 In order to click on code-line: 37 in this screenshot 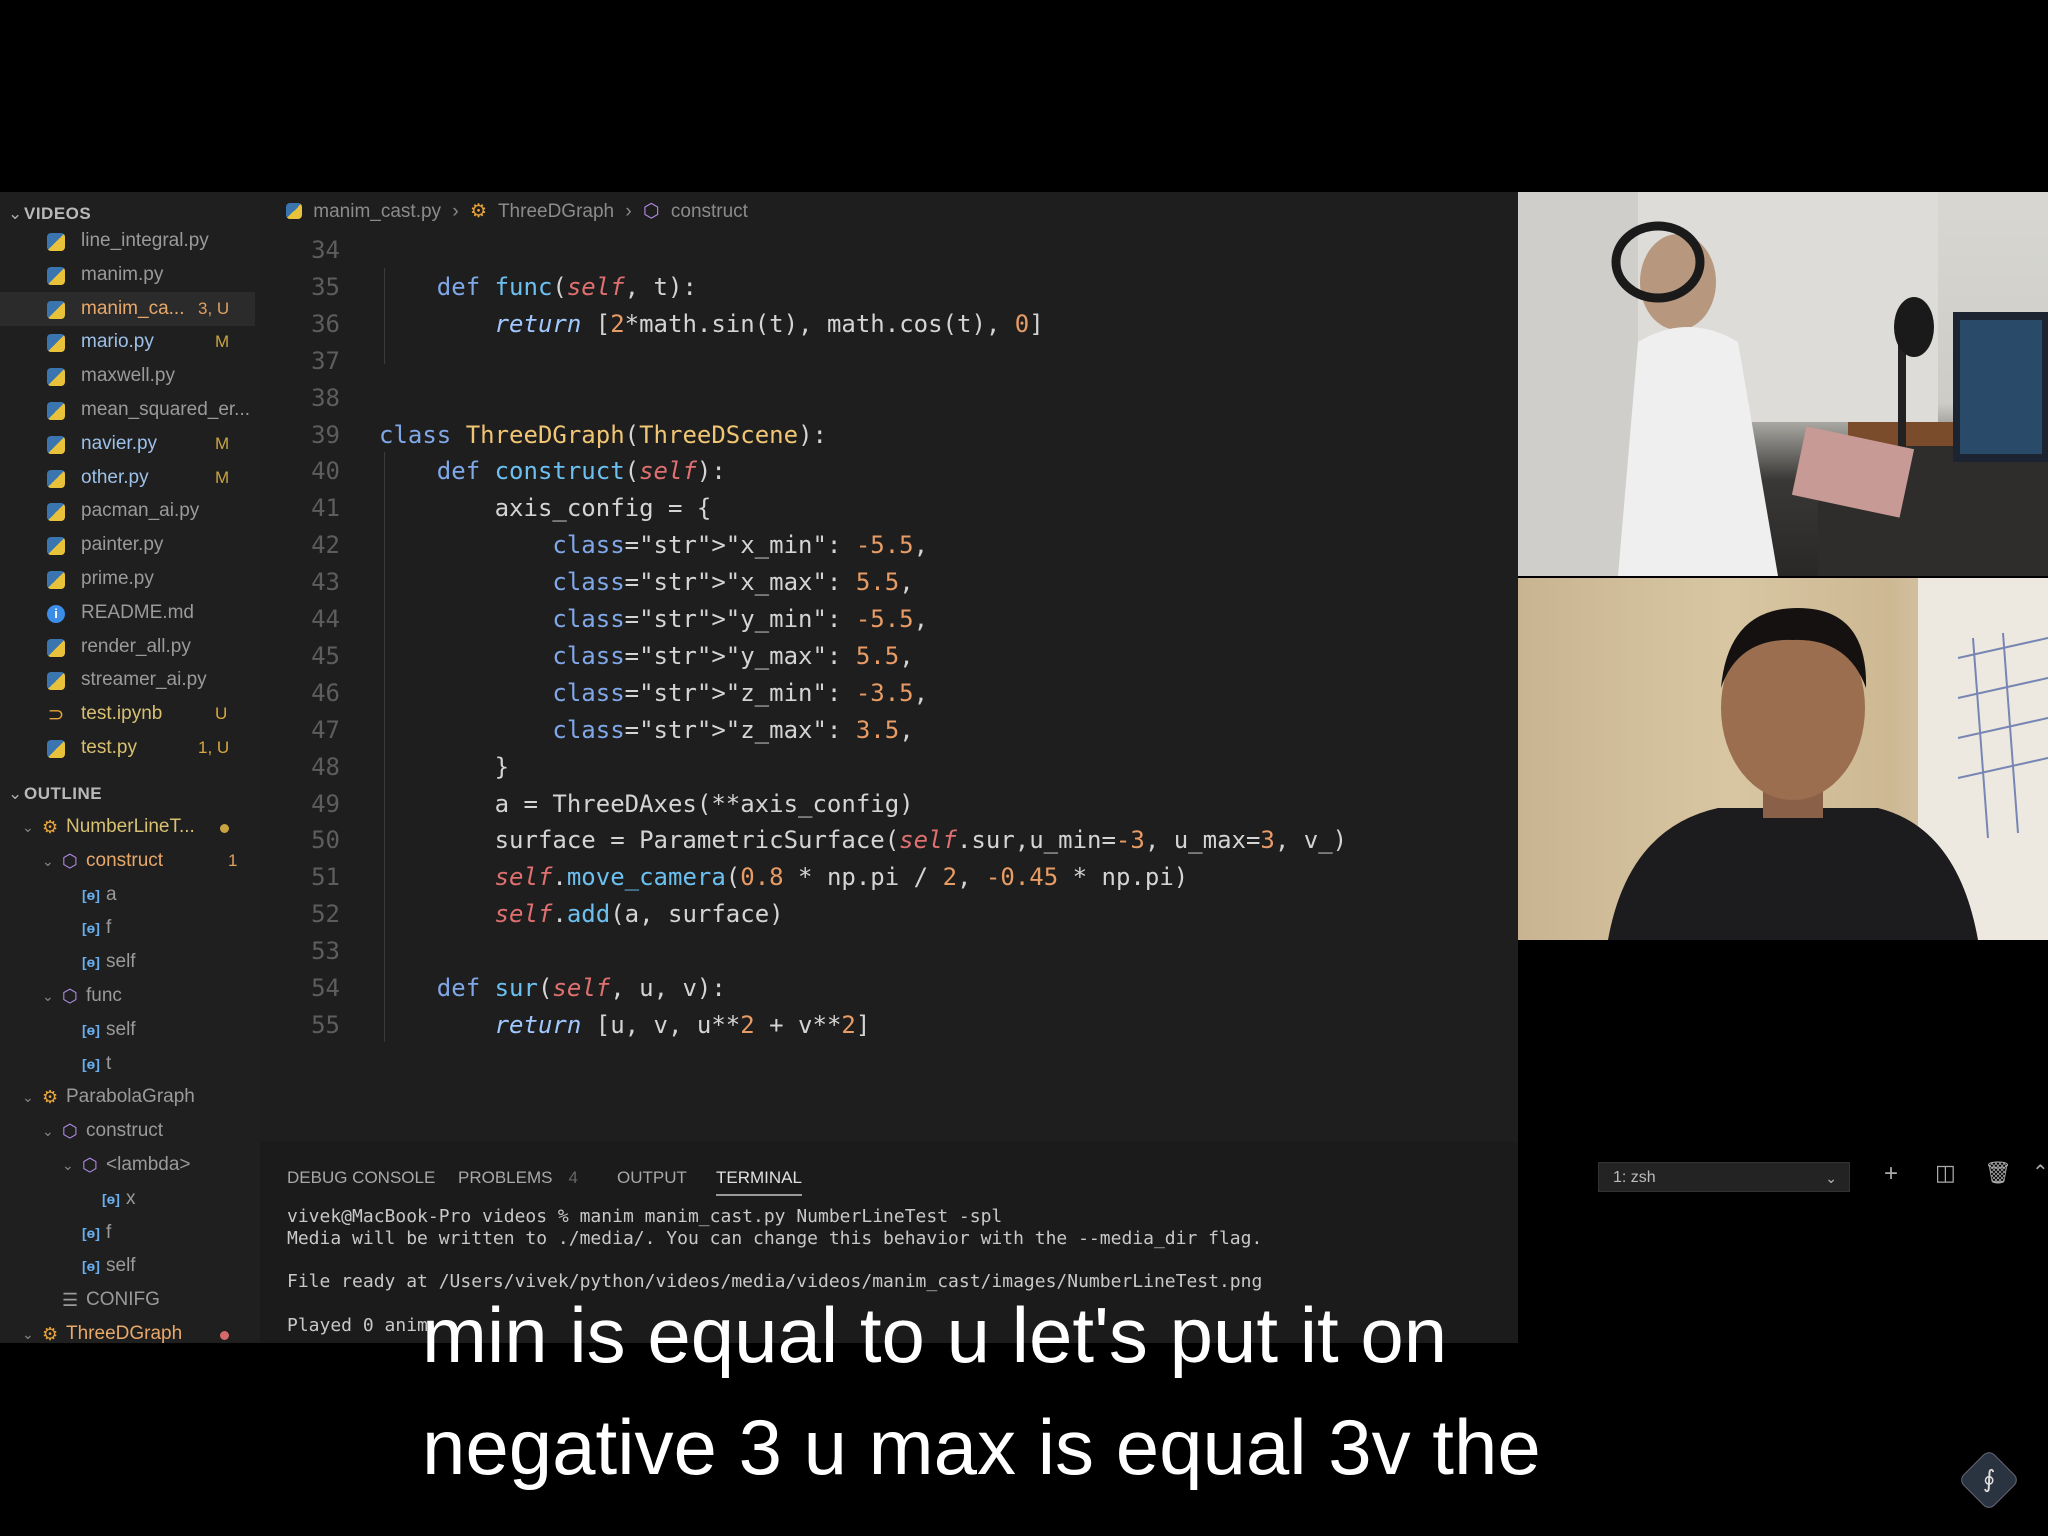, I will do `click(759, 361)`.